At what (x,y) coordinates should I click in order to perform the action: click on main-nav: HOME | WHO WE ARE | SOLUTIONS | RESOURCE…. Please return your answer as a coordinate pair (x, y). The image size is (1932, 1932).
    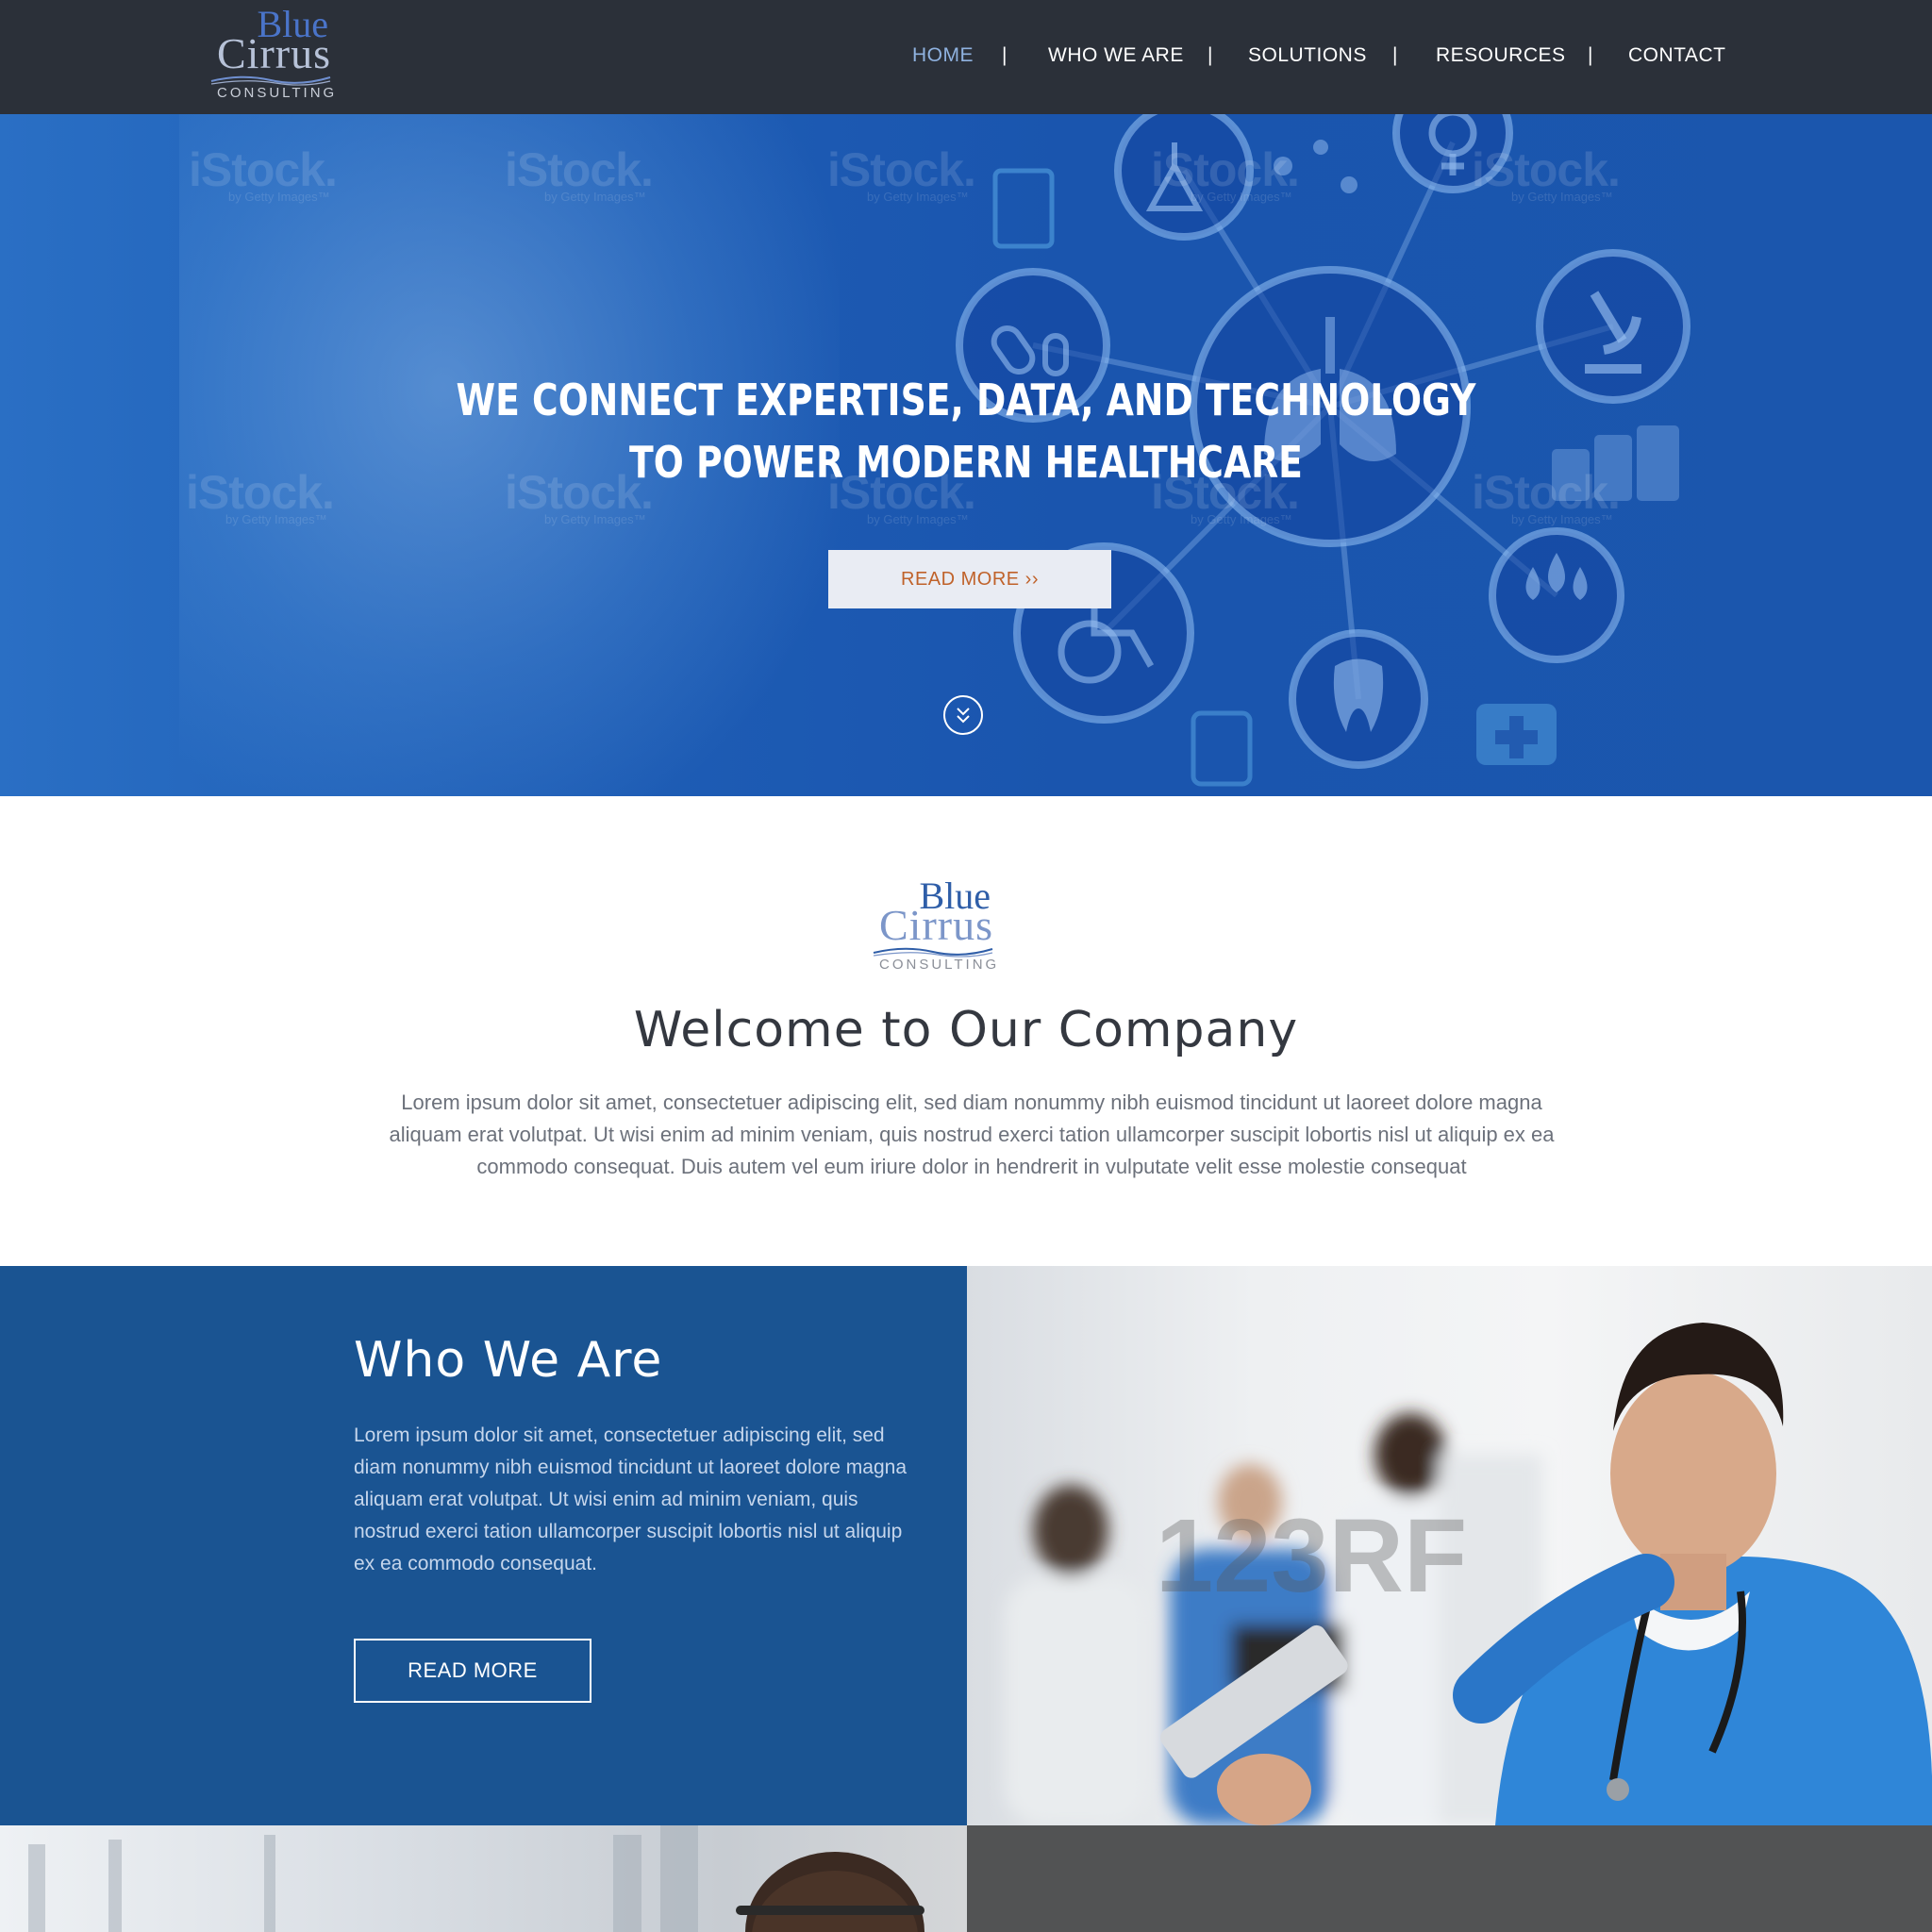
    Looking at the image, I should click on (966, 58).